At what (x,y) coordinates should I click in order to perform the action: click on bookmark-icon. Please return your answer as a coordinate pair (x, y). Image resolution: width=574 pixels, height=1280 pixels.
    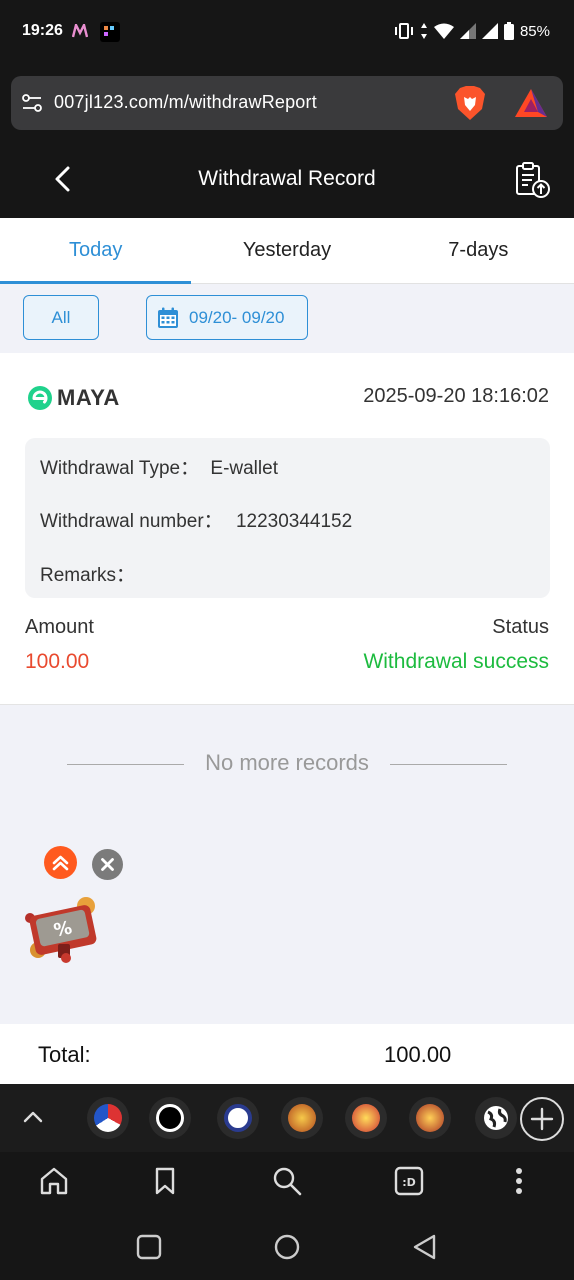
    Looking at the image, I should click on (165, 1181).